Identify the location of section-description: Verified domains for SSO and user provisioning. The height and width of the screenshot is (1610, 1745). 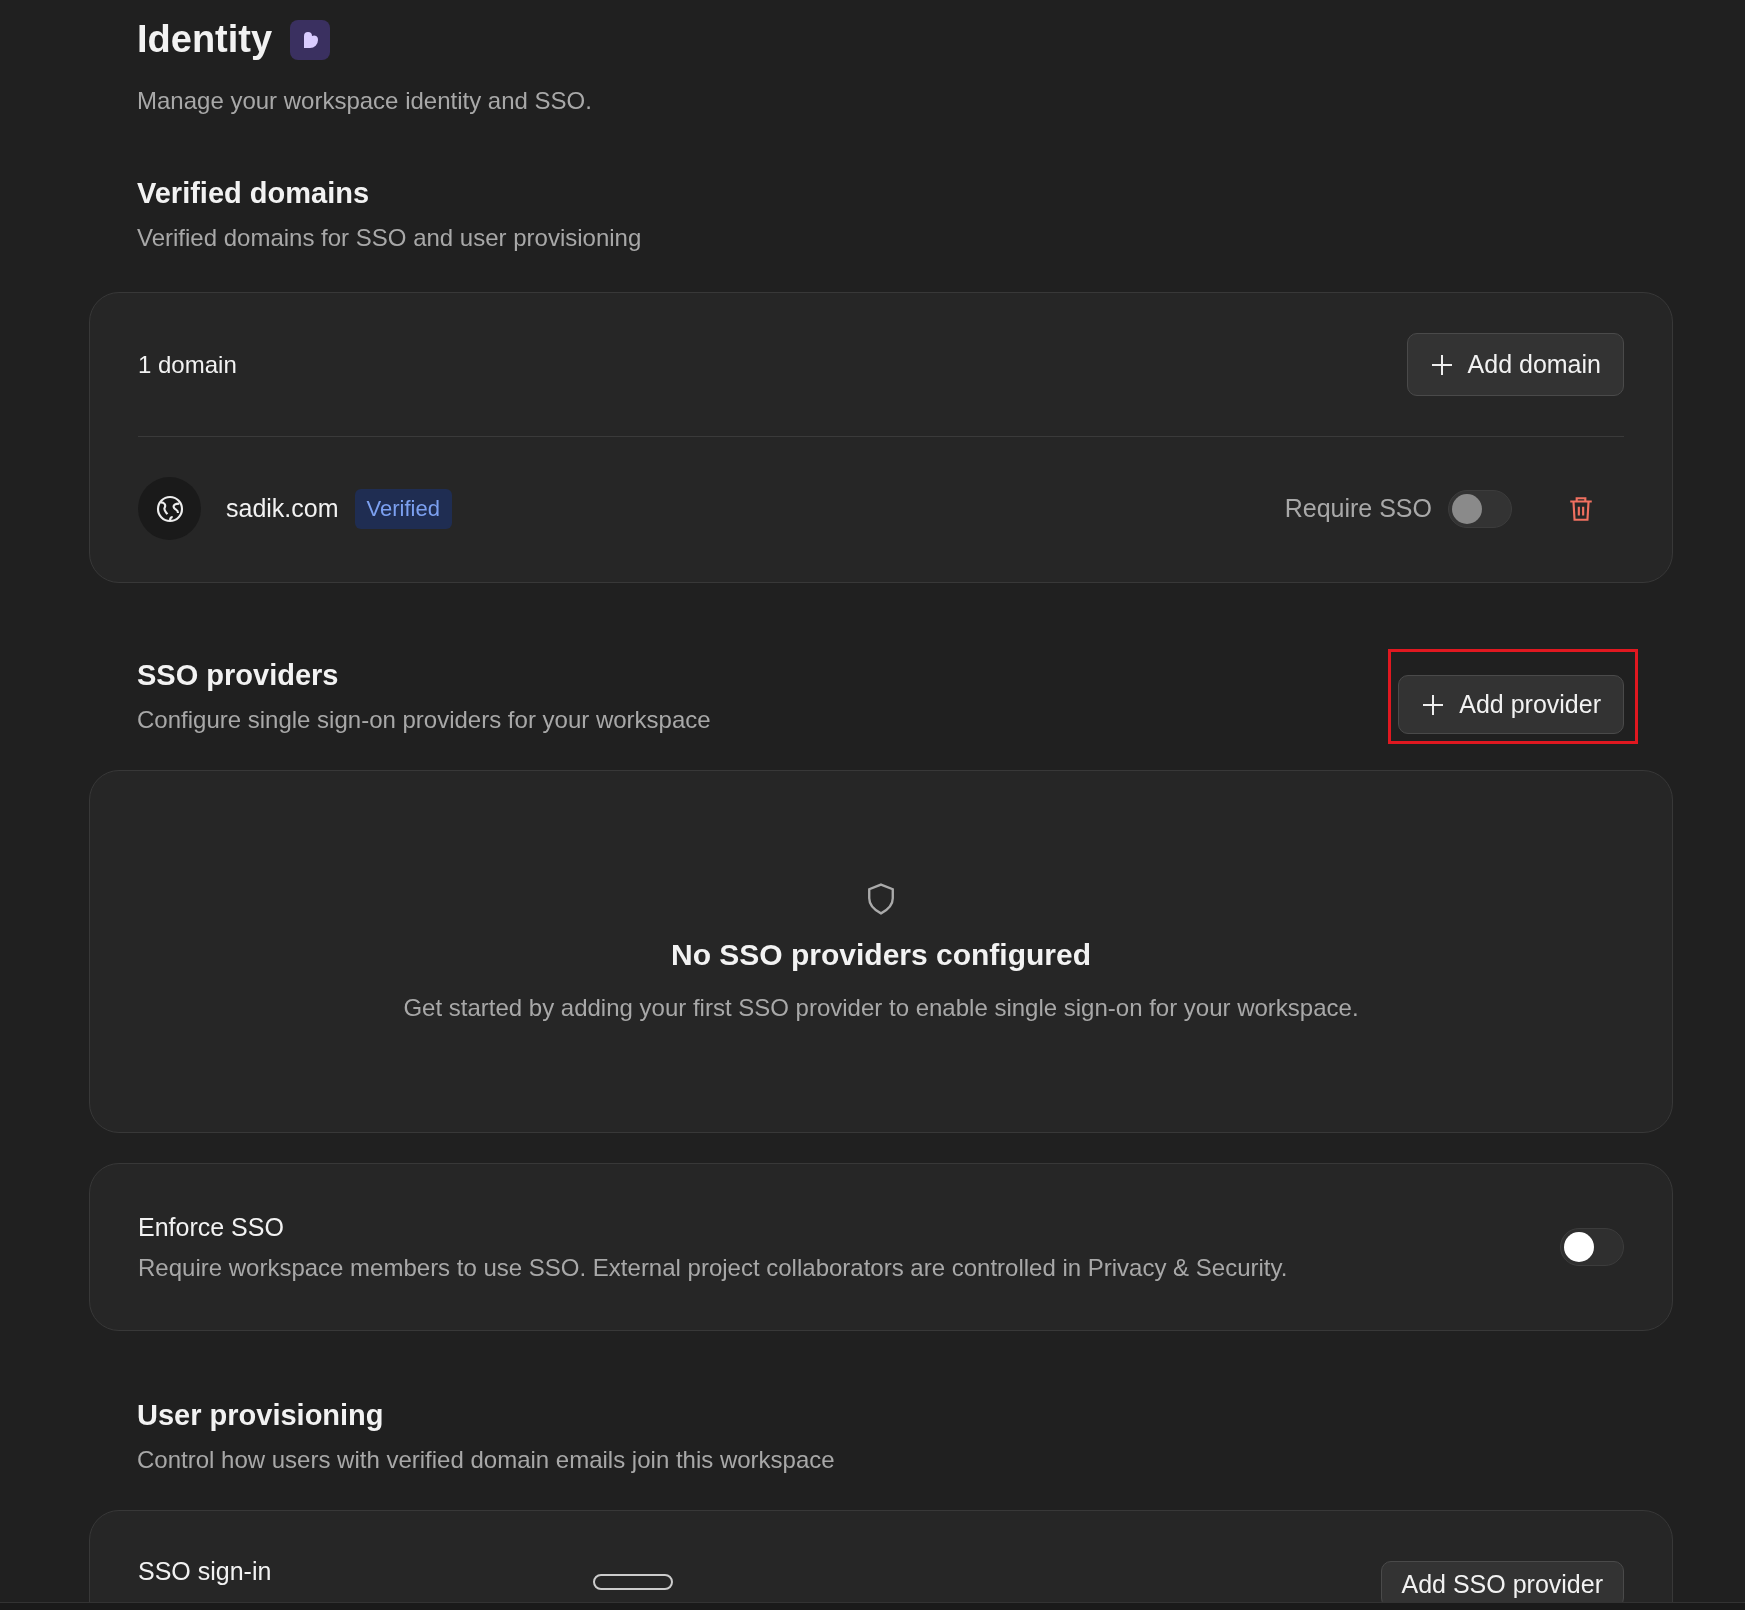
(390, 238).